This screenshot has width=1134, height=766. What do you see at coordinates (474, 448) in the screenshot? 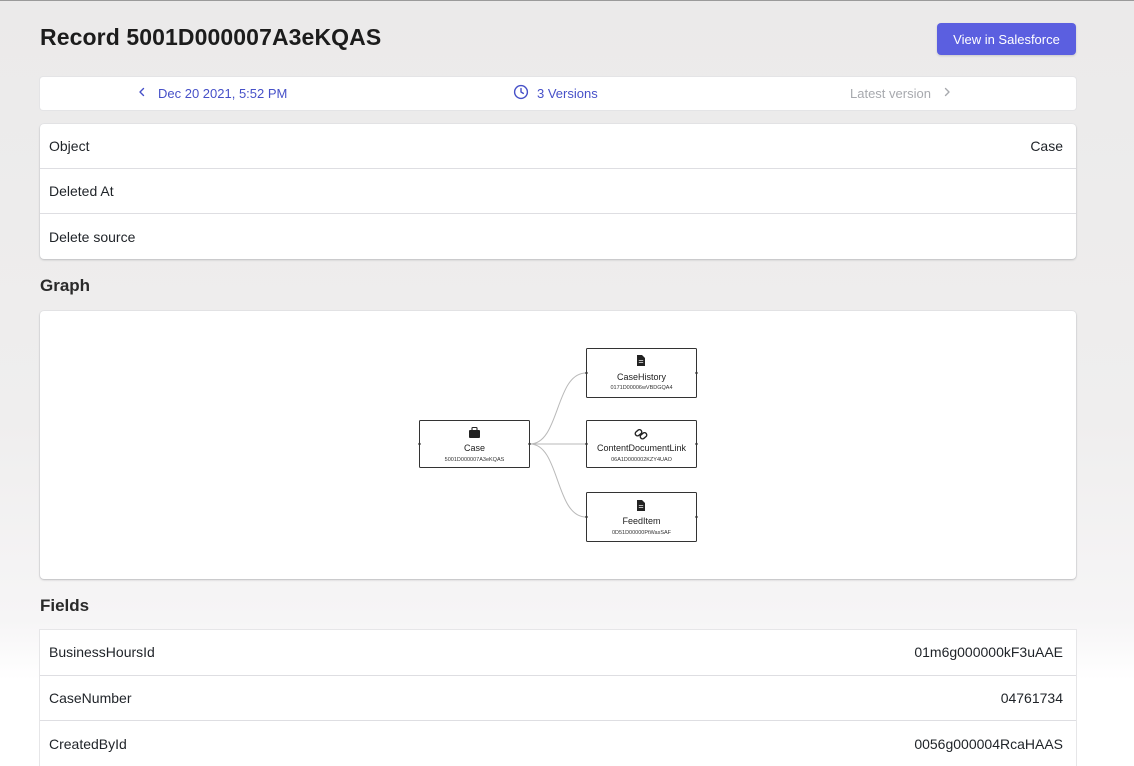
I see `node-title: Case` at bounding box center [474, 448].